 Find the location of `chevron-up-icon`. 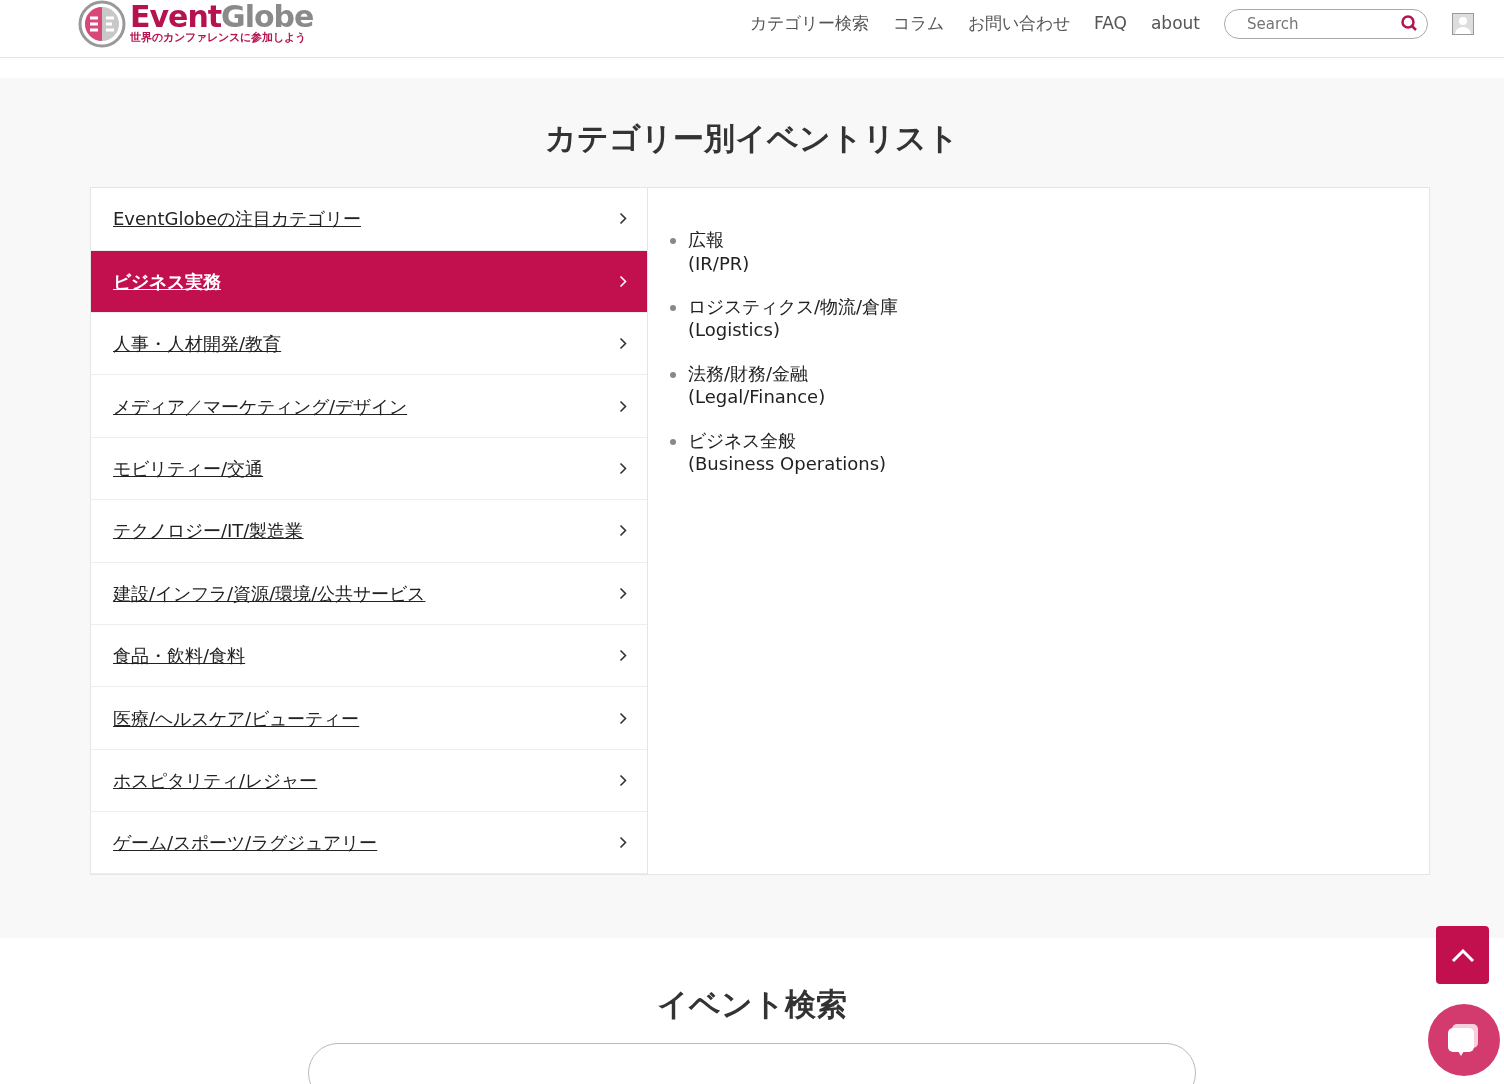

chevron-up-icon is located at coordinates (1462, 955).